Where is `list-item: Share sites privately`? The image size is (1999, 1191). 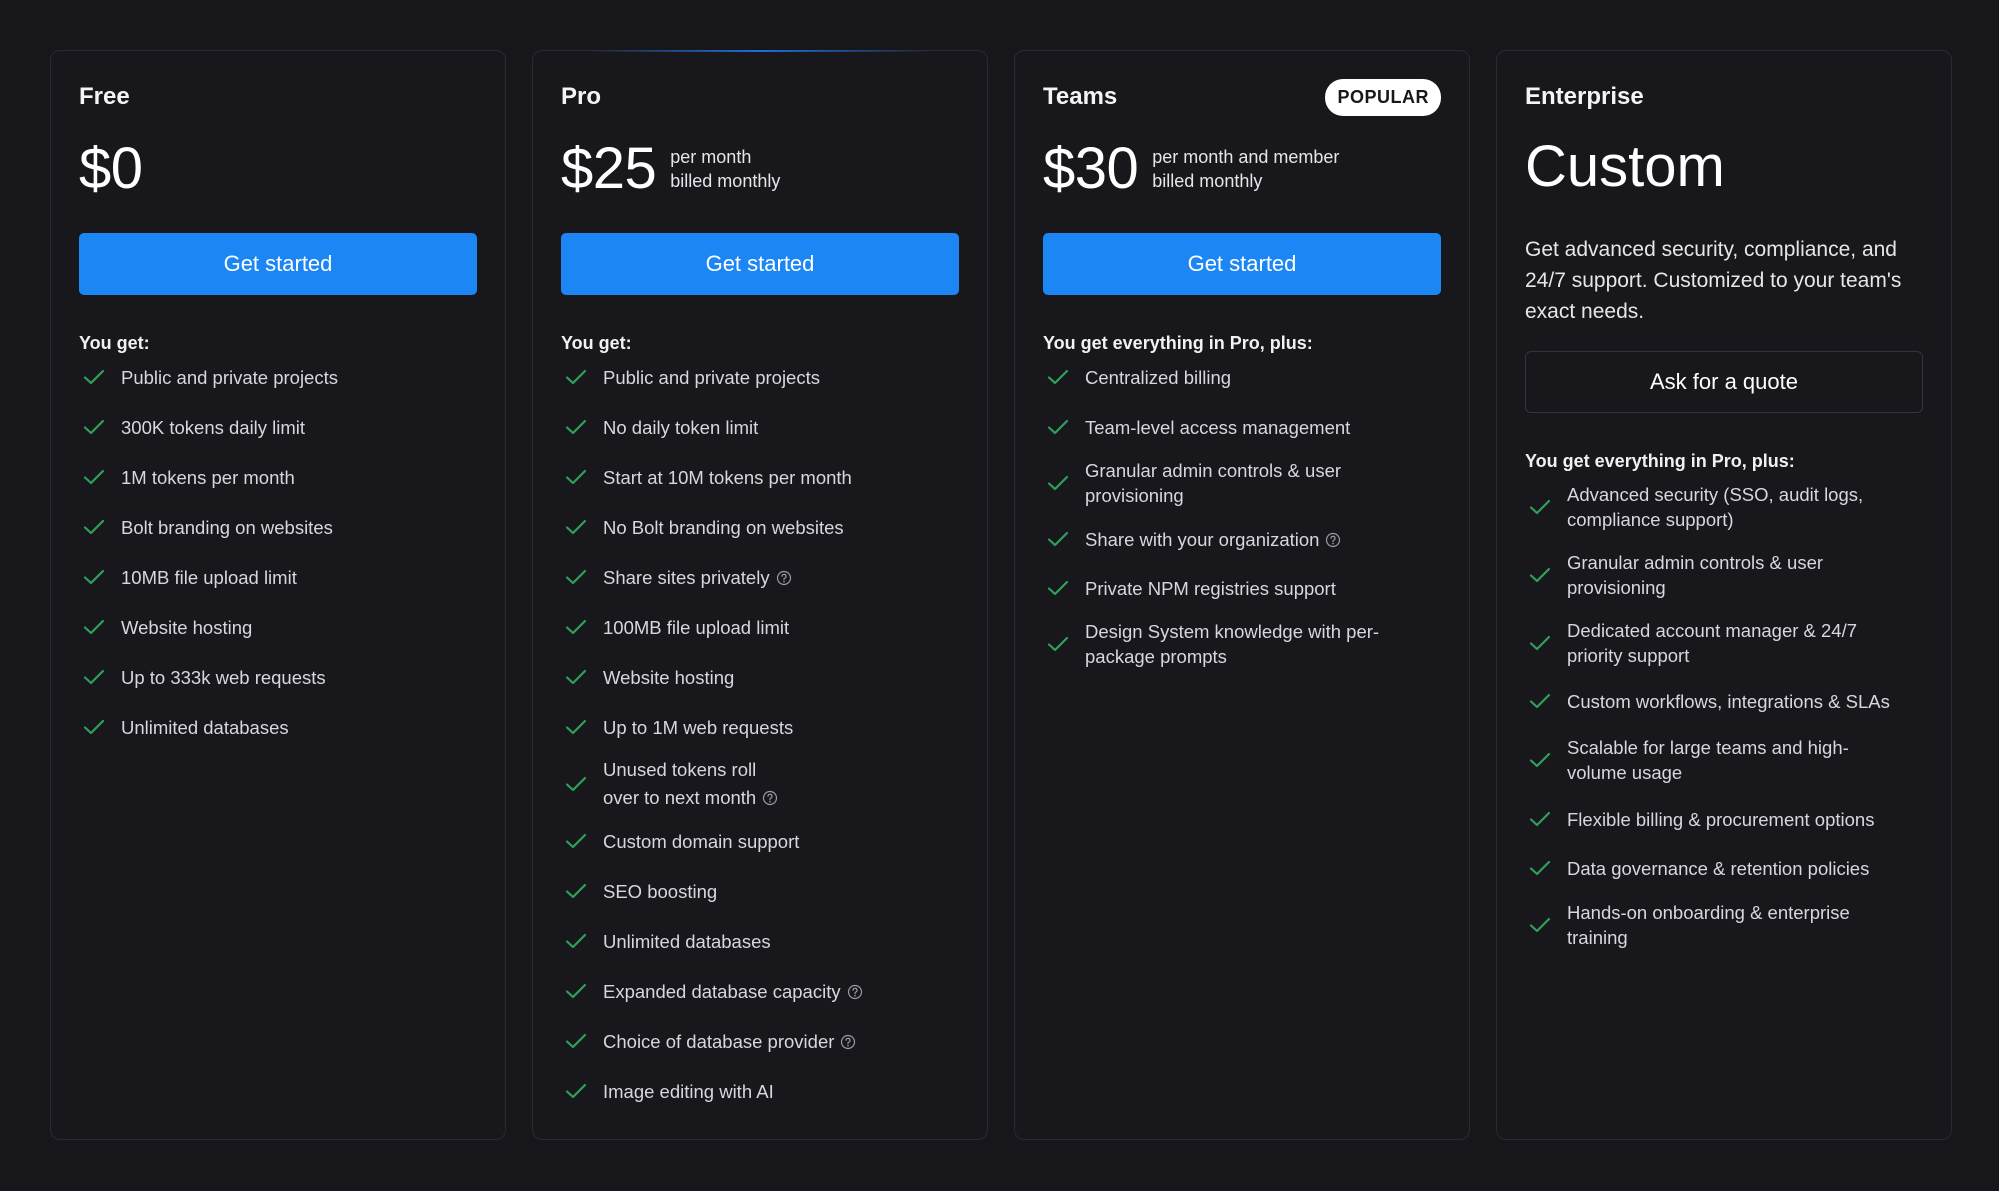 list-item: Share sites privately is located at coordinates (766, 577).